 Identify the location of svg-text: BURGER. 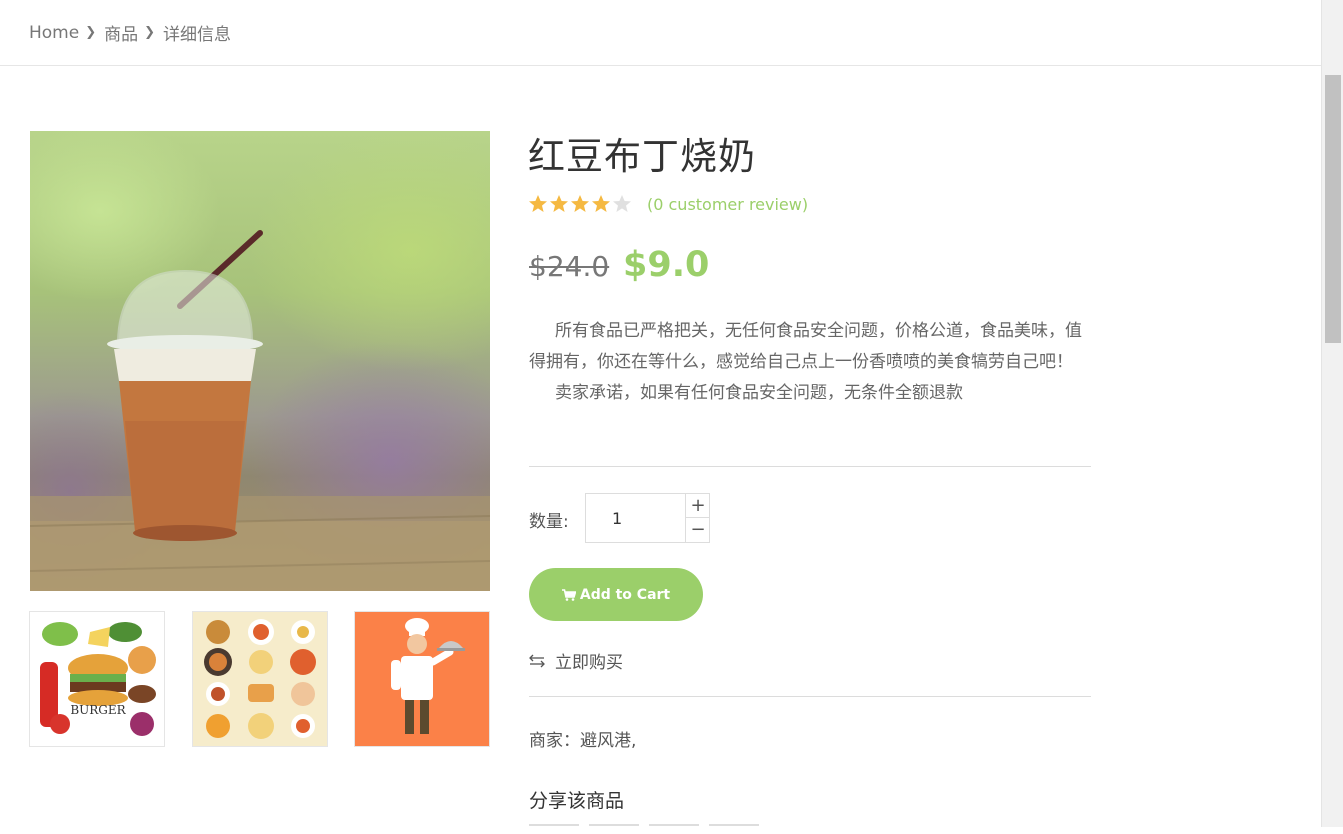
(98, 710).